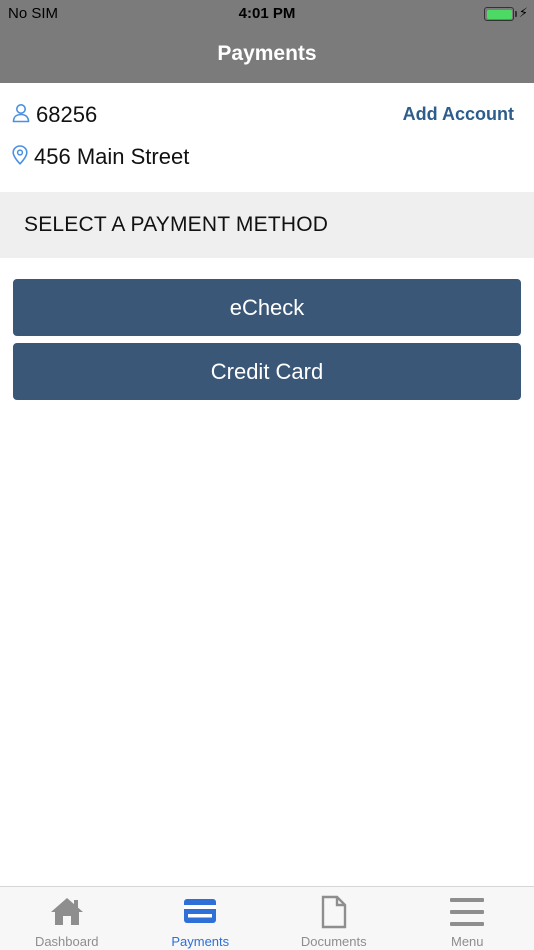  What do you see at coordinates (67, 912) in the screenshot?
I see `home-icon` at bounding box center [67, 912].